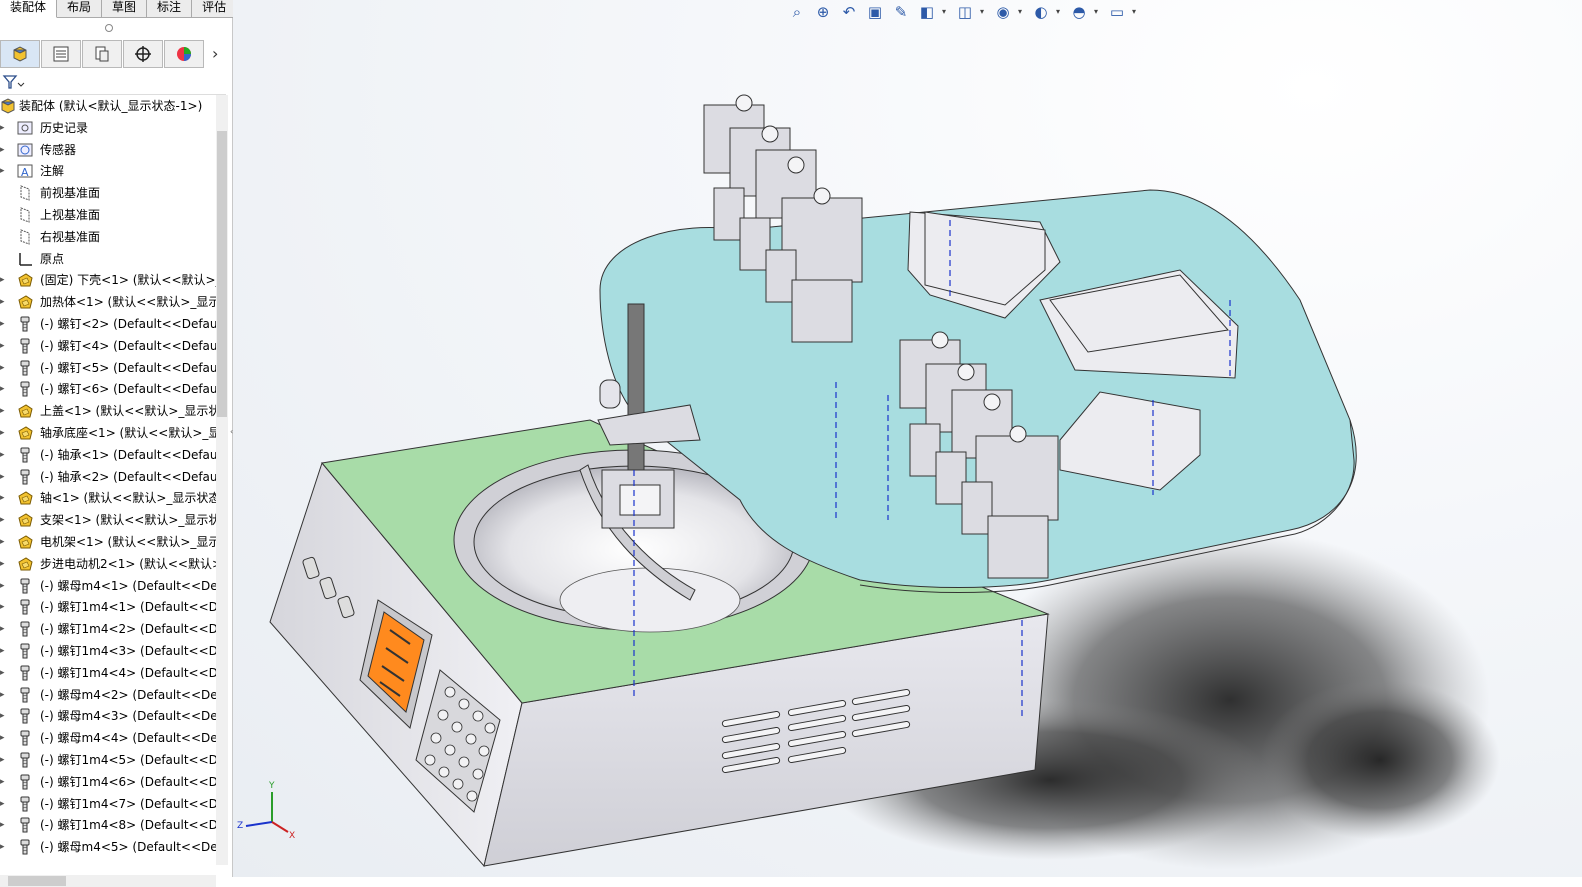 Image resolution: width=1582 pixels, height=887 pixels. Describe the element at coordinates (108, 346) in the screenshot. I see `tree-item: ▸ (-) 螺钉<4> (Default<<Default` at that location.